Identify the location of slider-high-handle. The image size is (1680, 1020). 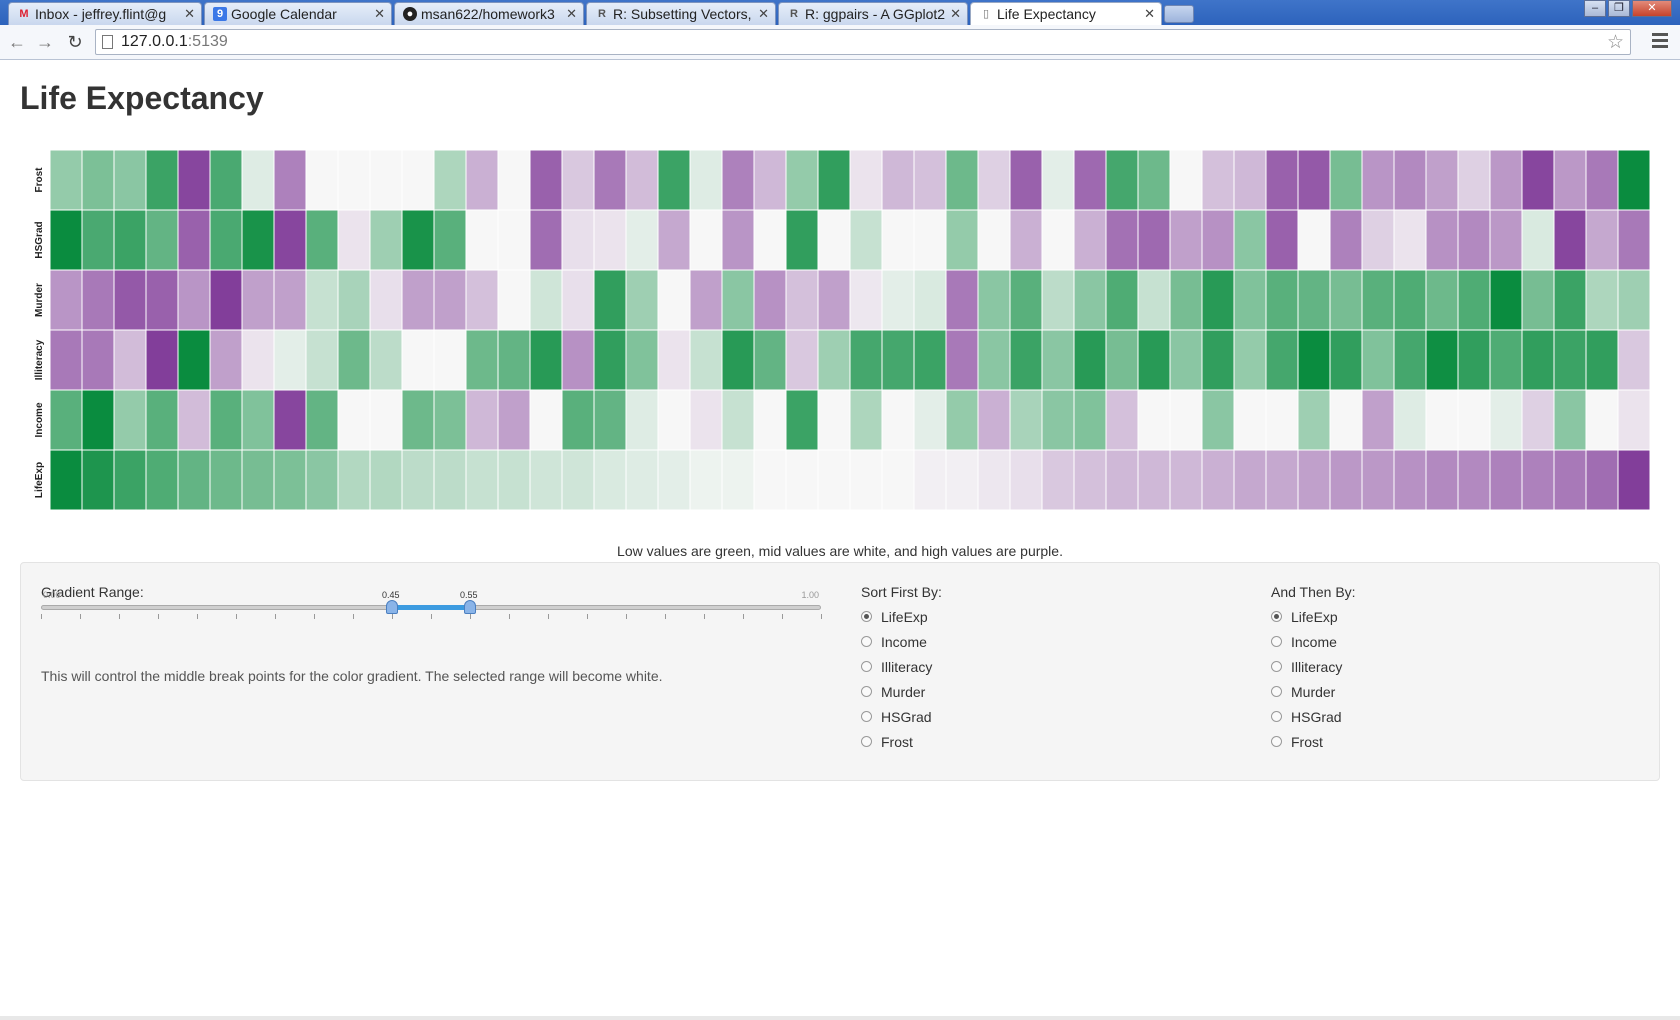
(470, 607).